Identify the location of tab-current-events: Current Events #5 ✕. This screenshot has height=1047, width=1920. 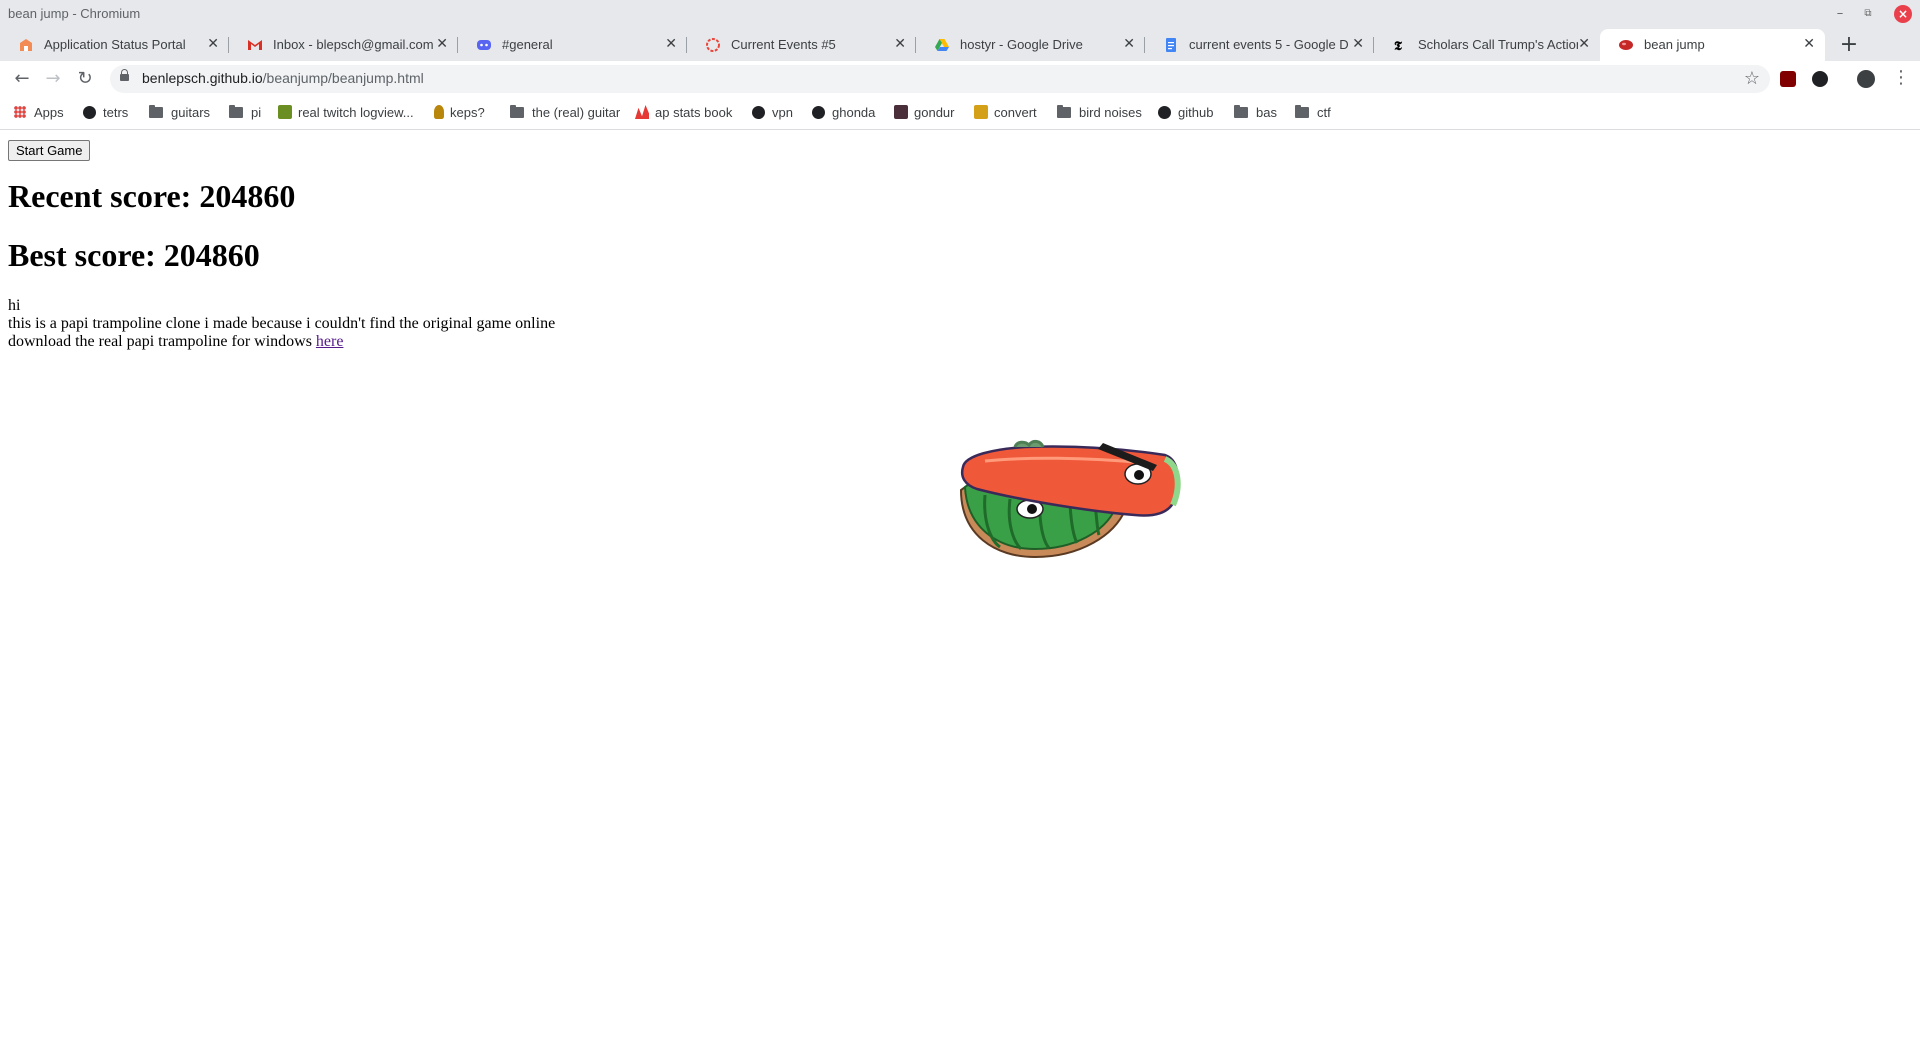
(801, 45).